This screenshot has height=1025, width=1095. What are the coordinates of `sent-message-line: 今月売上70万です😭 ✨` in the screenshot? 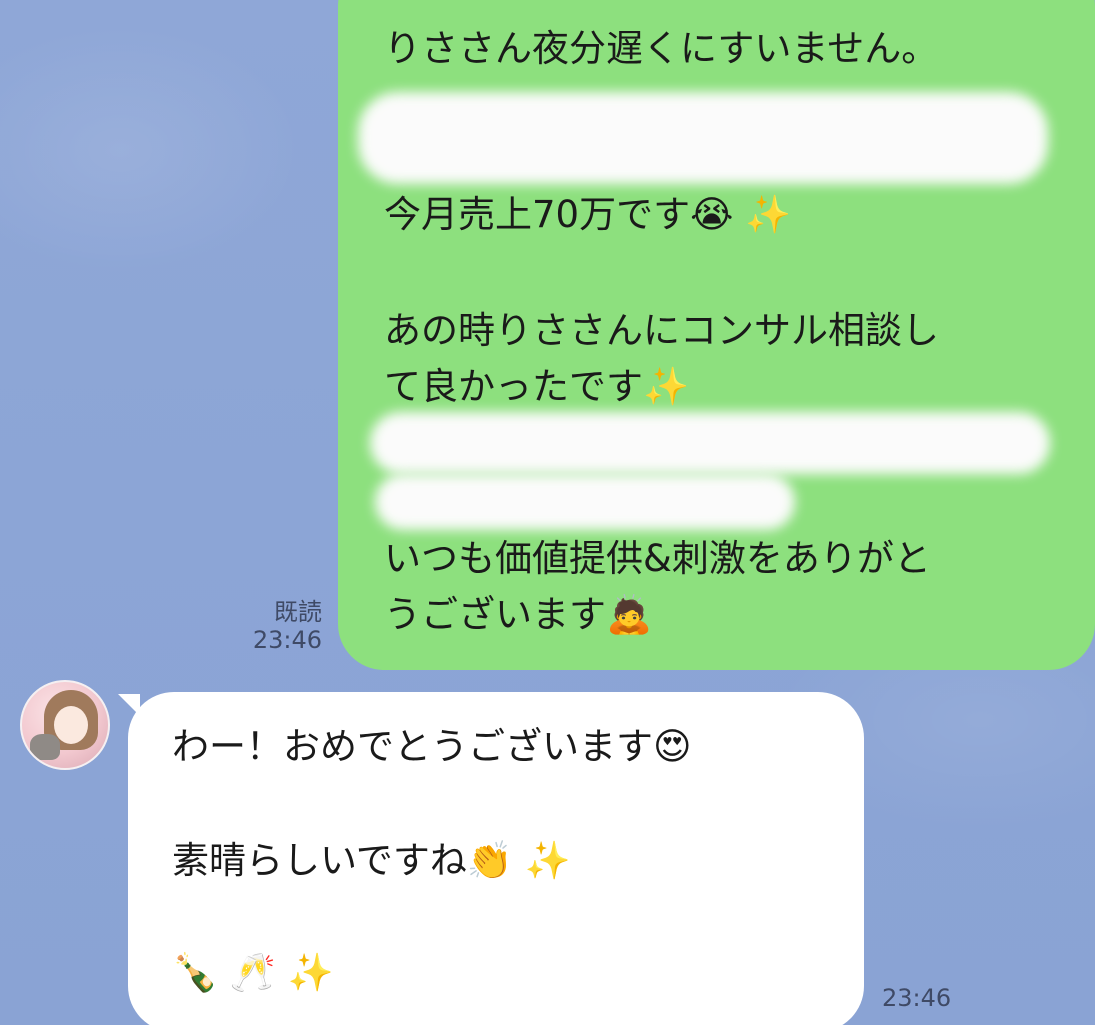 It's located at (588, 214).